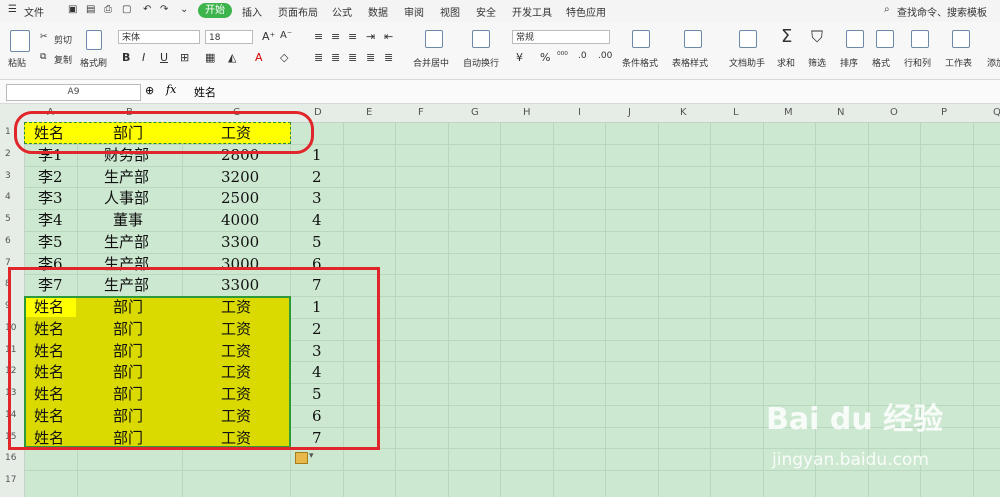 The width and height of the screenshot is (1000, 497). What do you see at coordinates (34, 11) in the screenshot?
I see `menu-file: 文件` at bounding box center [34, 11].